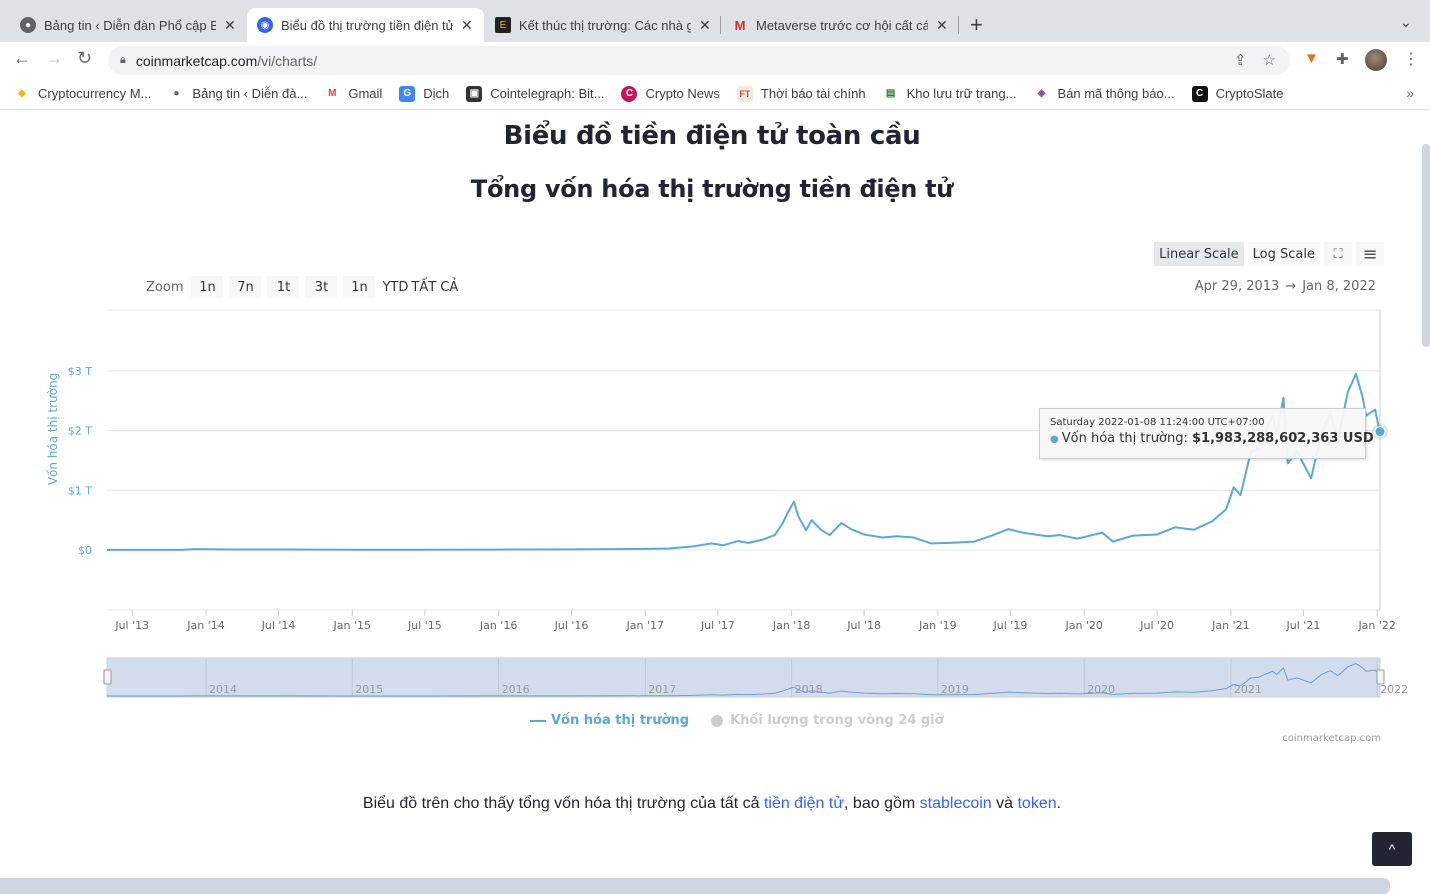 Image resolution: width=1430 pixels, height=894 pixels. What do you see at coordinates (22, 58) in the screenshot?
I see `back-icon: ←` at bounding box center [22, 58].